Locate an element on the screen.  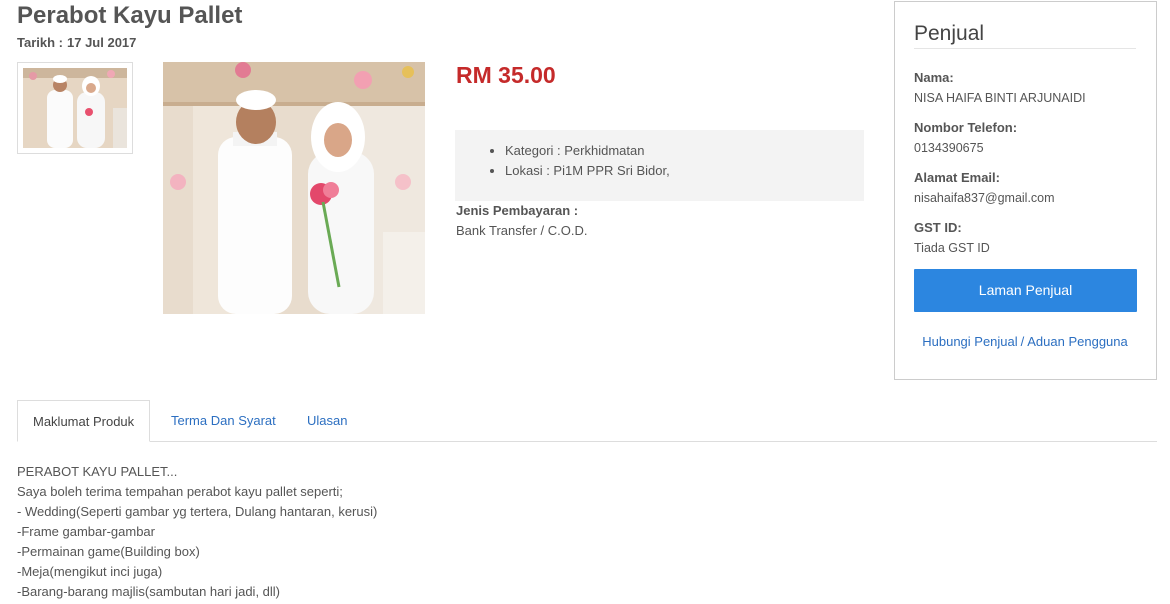
seller-phone-label: Nombor Telefon: is located at coordinates (966, 127).